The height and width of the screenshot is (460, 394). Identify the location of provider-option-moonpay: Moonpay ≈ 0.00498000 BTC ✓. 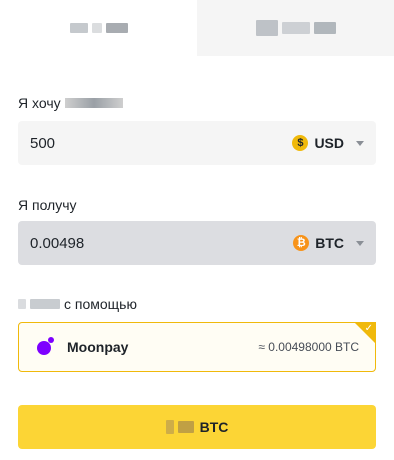
(197, 347).